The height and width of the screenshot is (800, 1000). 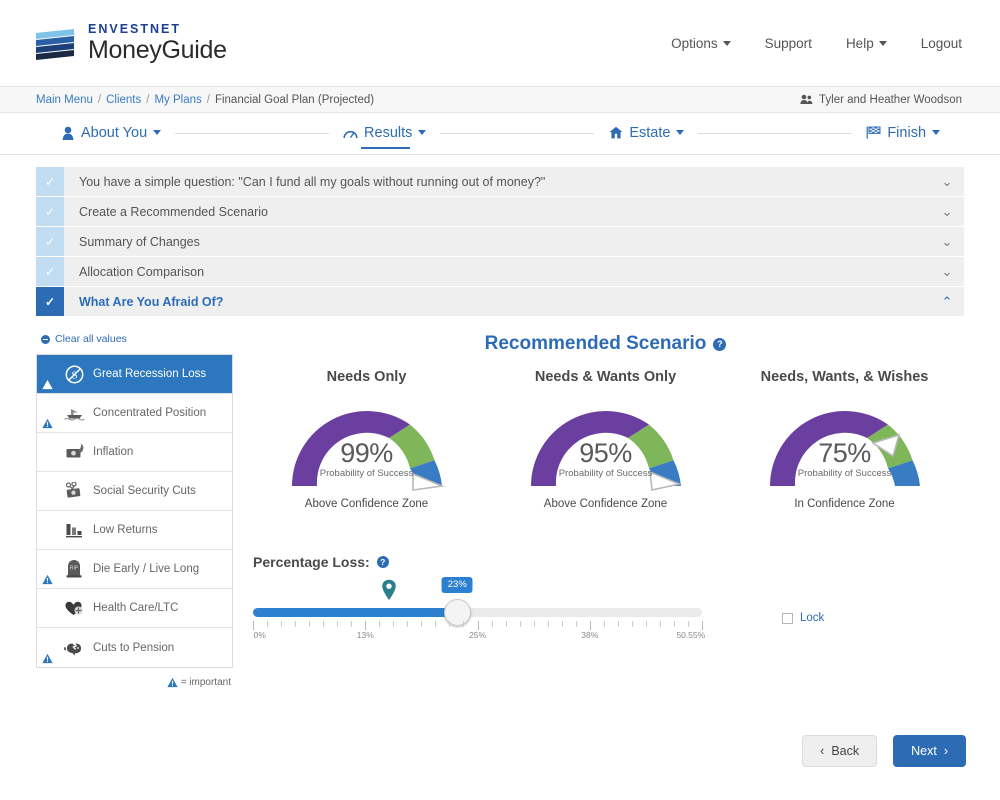 I want to click on current-client: Tyler and Heather Woodson, so click(x=881, y=100).